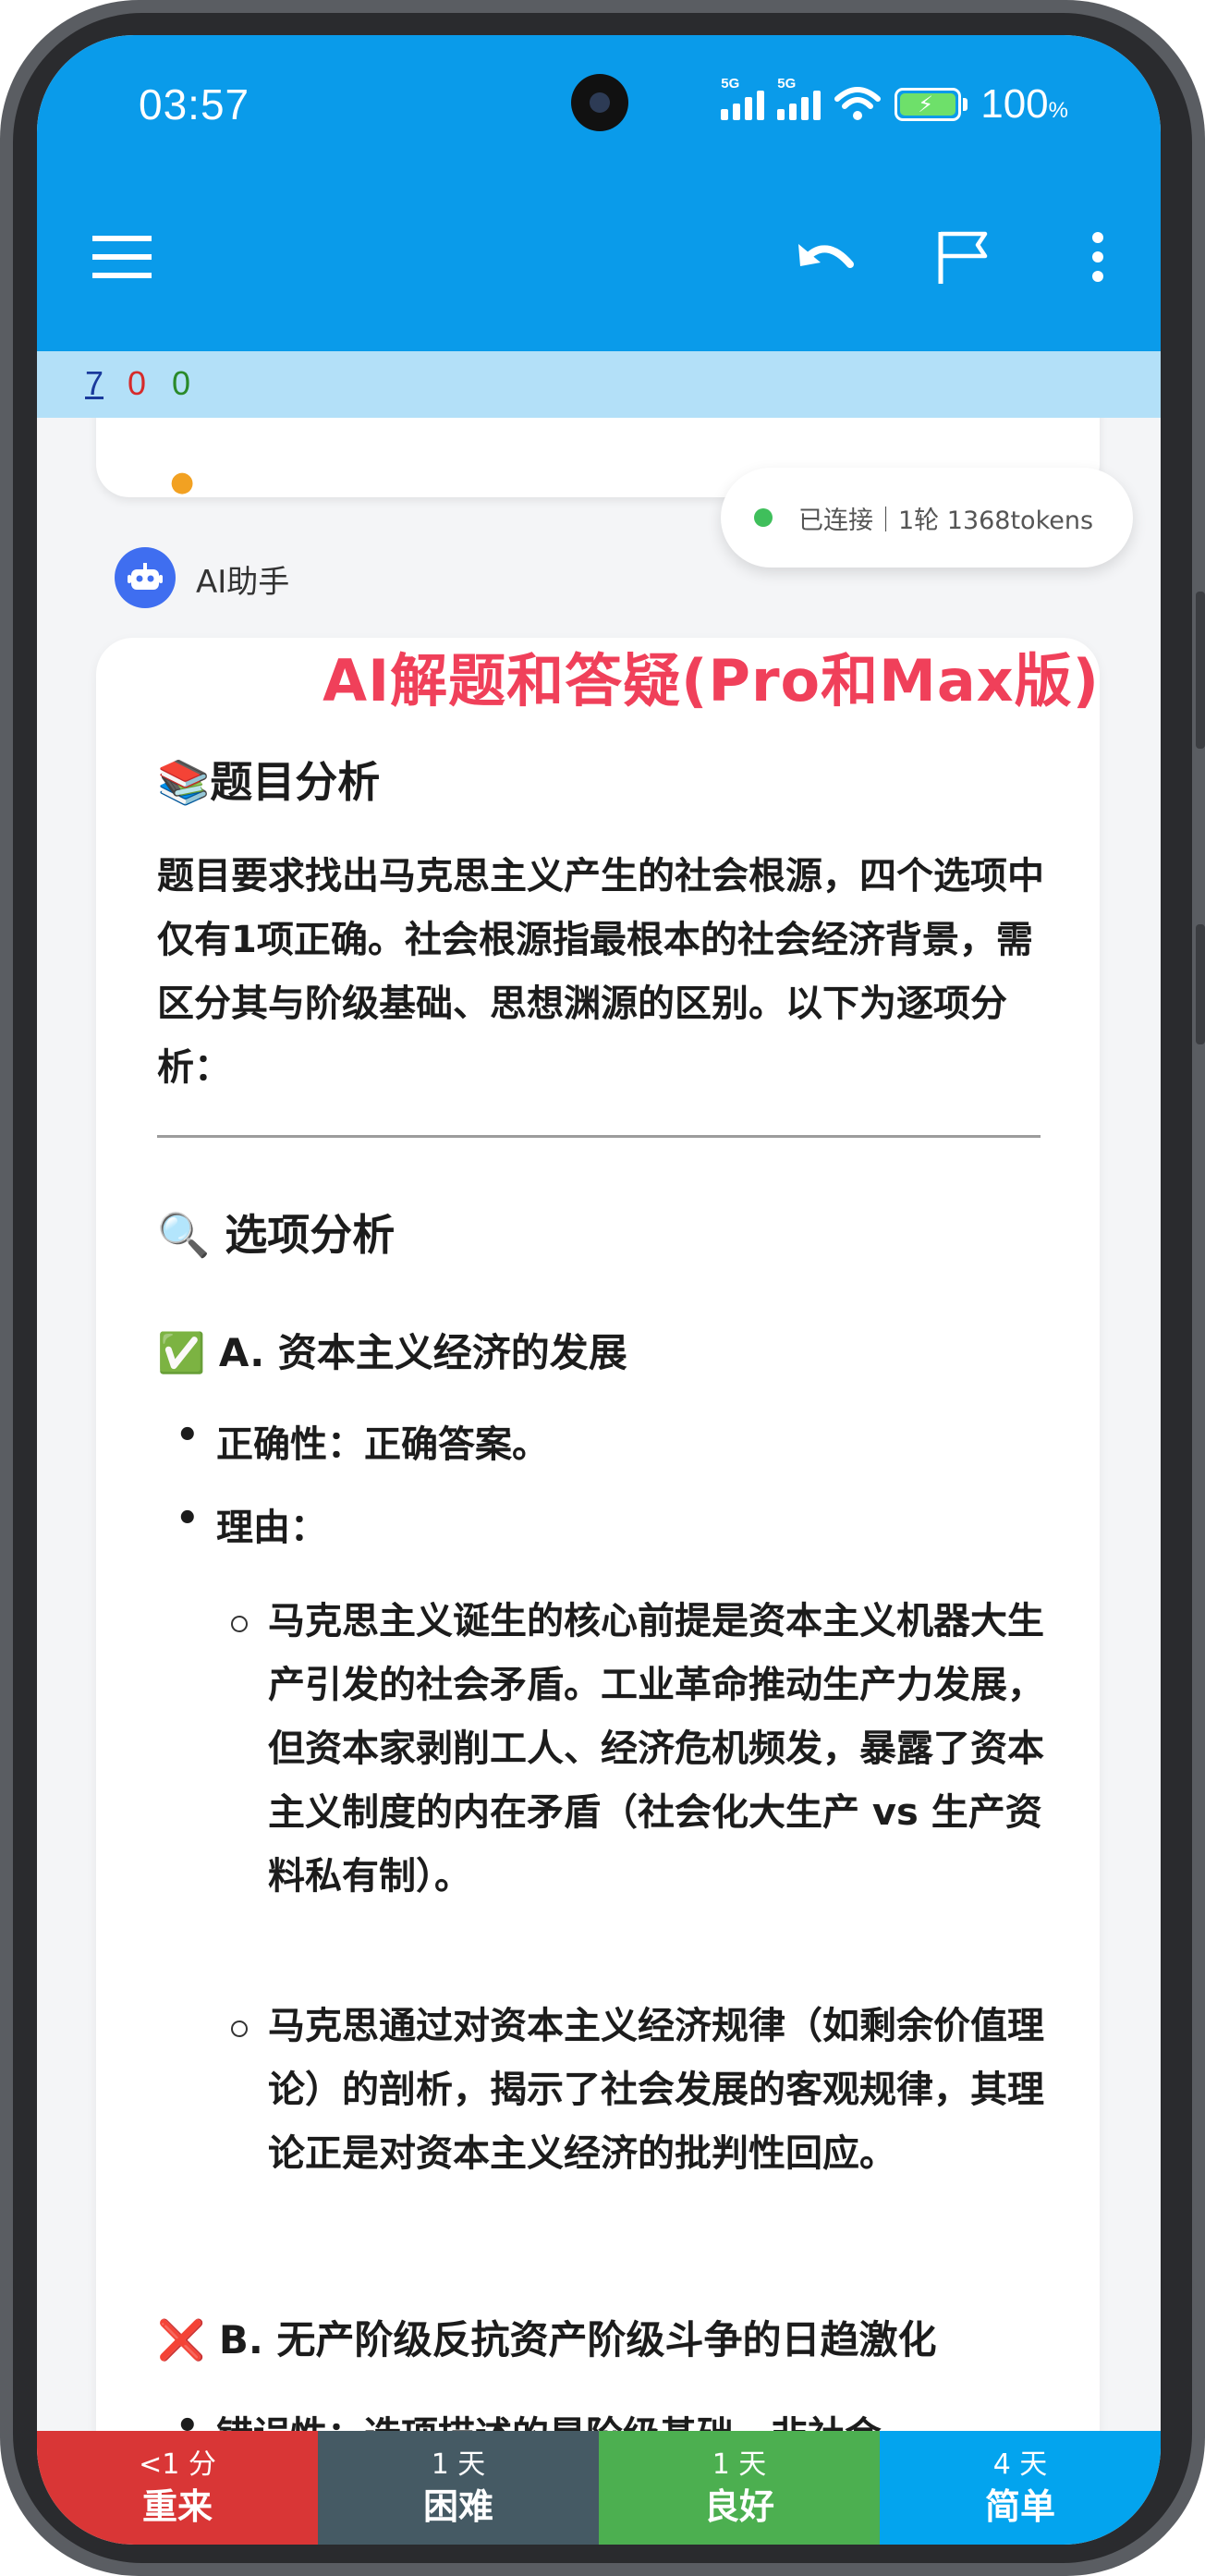 The height and width of the screenshot is (2576, 1205). What do you see at coordinates (182, 482) in the screenshot?
I see `bulb-icon: ●` at bounding box center [182, 482].